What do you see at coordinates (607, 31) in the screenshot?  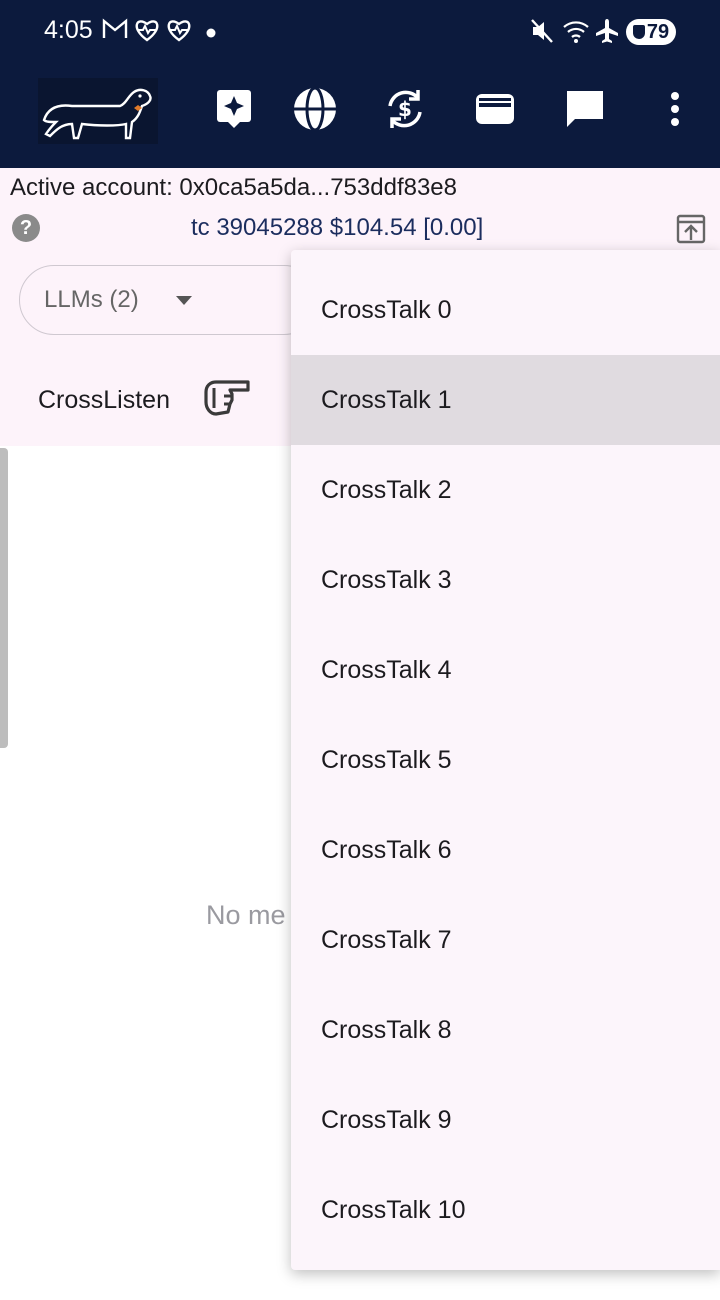 I see `airplane-icon` at bounding box center [607, 31].